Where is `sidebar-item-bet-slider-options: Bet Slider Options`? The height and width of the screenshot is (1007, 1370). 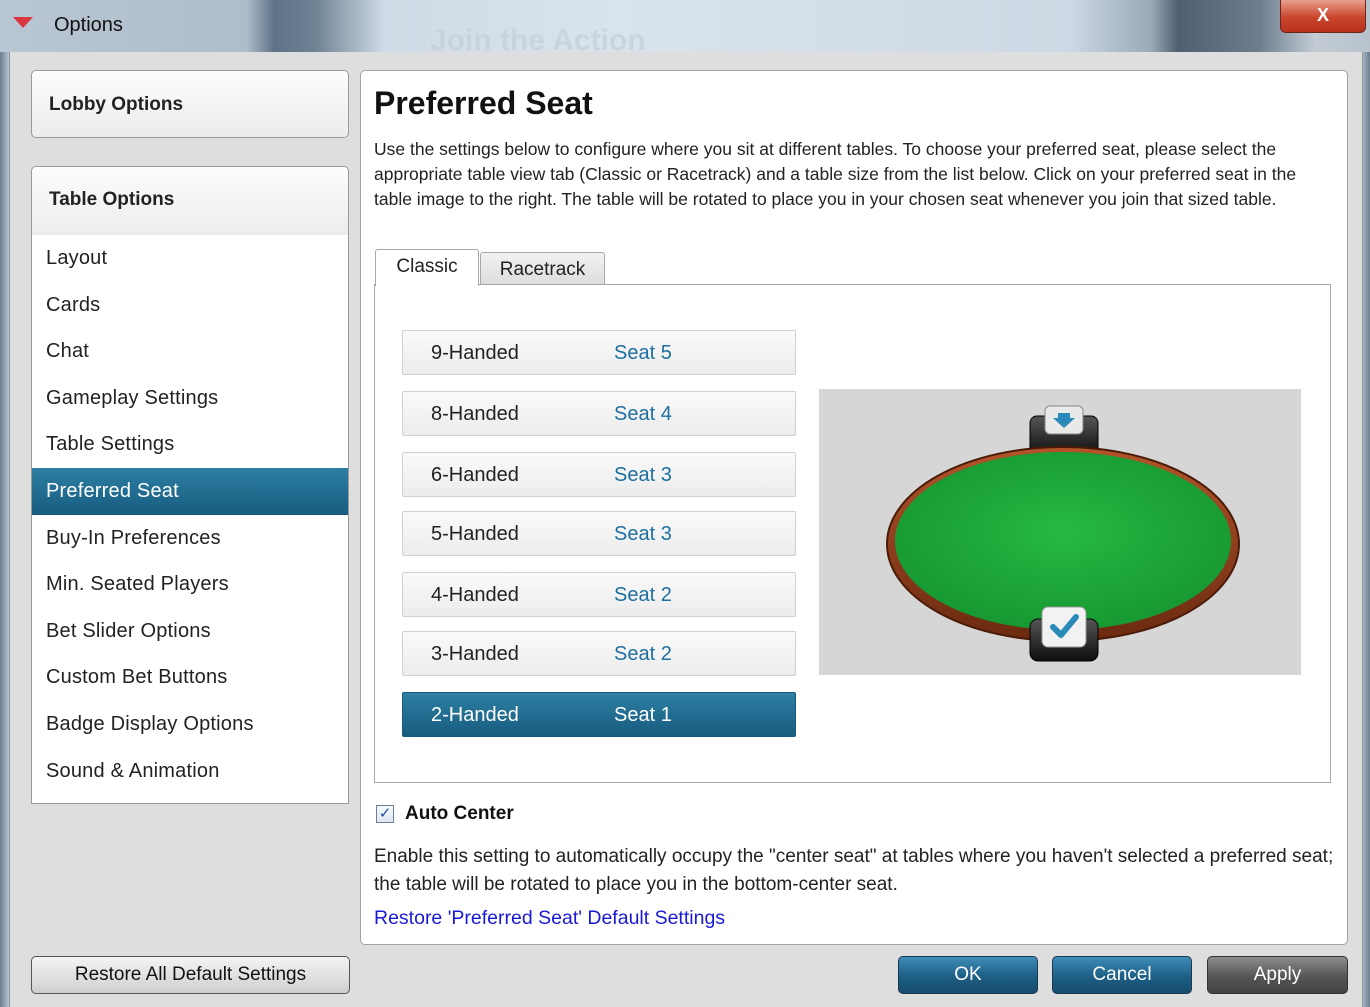
sidebar-item-bet-slider-options: Bet Slider Options is located at coordinates (190, 631).